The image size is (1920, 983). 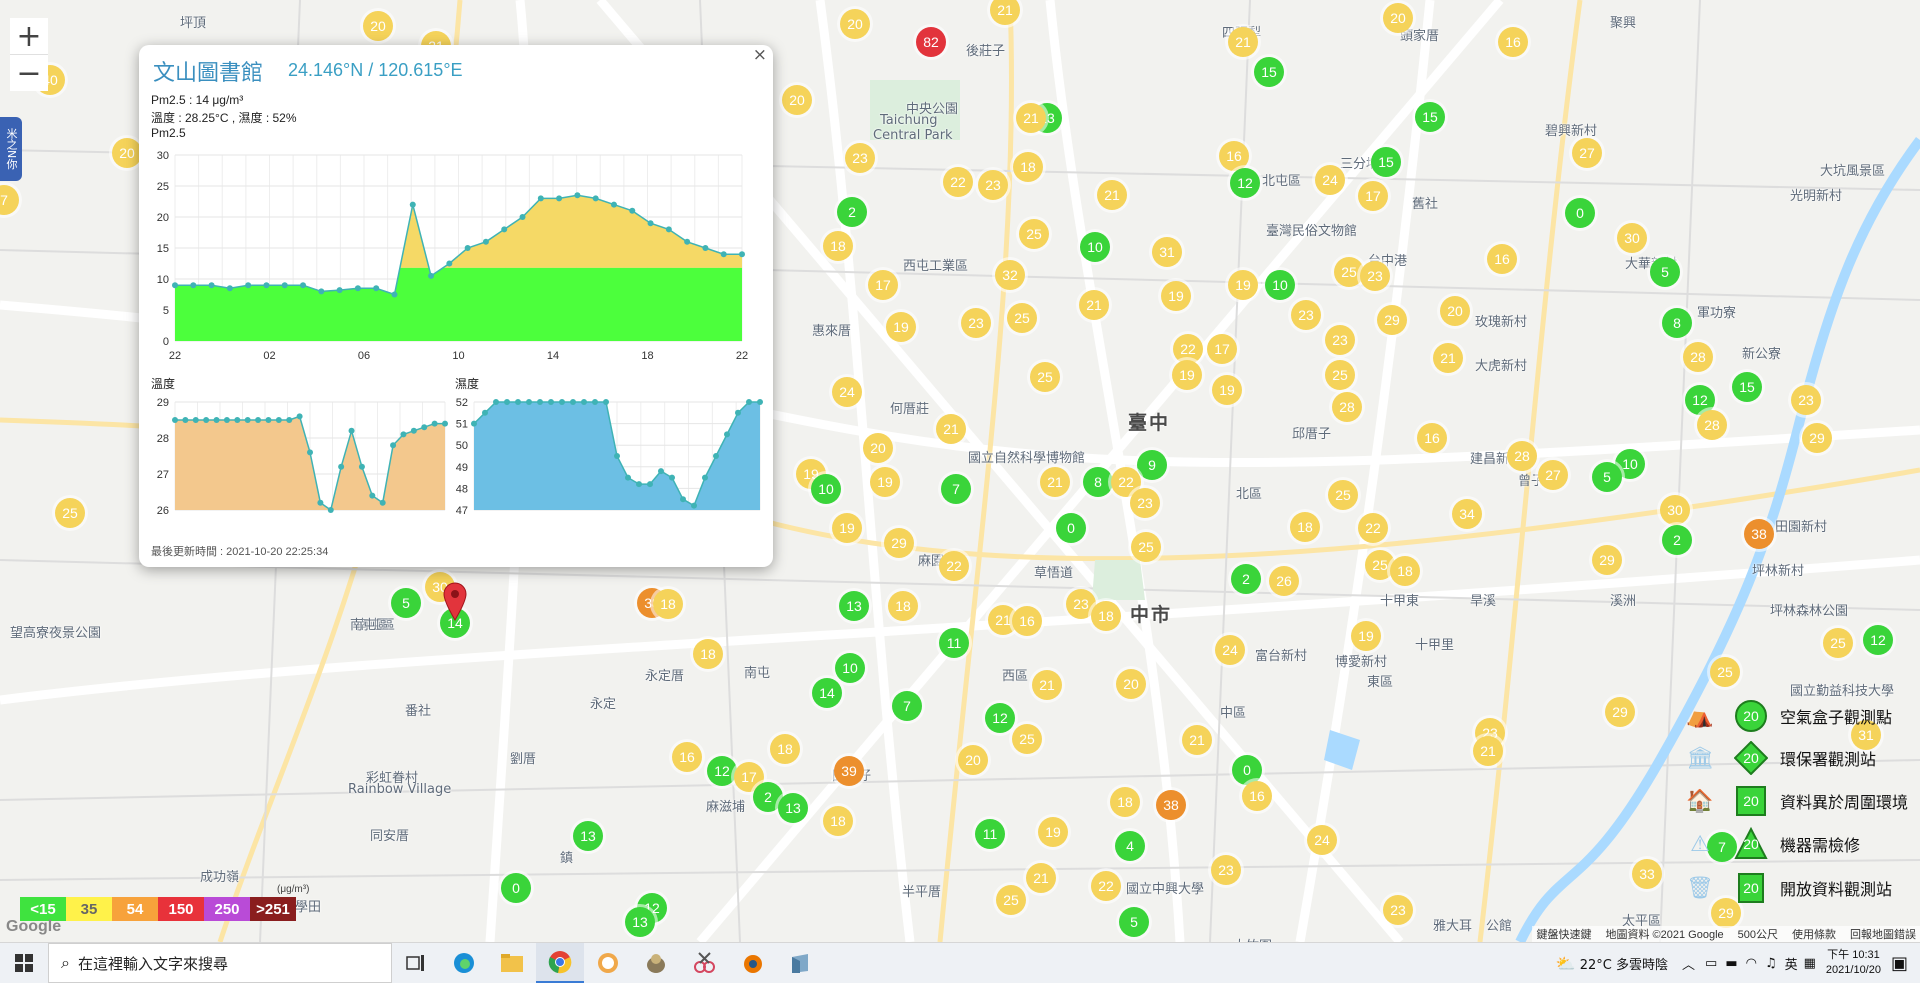 I want to click on sensor-marker: 33, so click(x=1647, y=874).